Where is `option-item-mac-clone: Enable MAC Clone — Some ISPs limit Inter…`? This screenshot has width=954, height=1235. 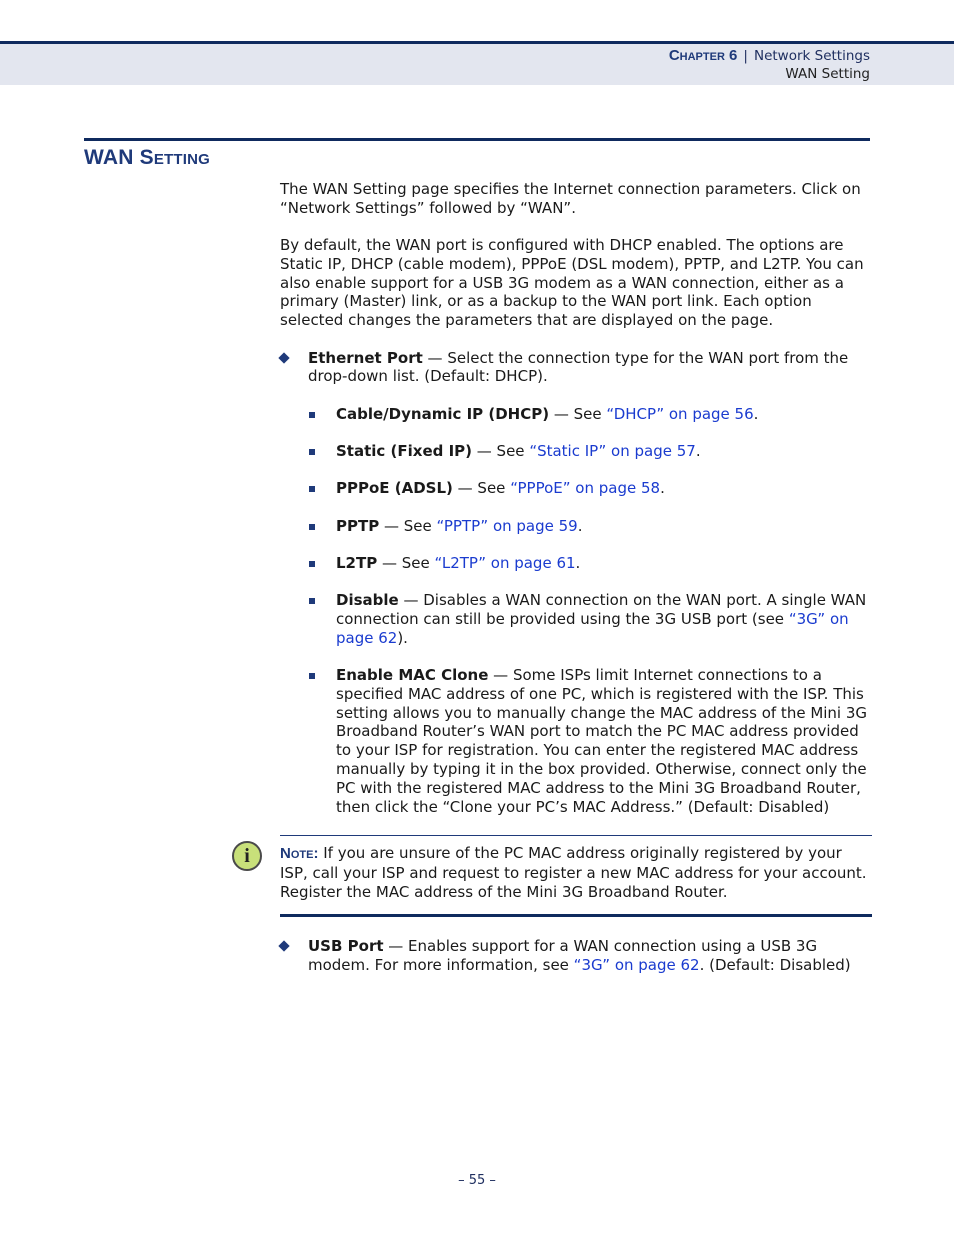
option-item-mac-clone: Enable MAC Clone — Some ISPs limit Inter… is located at coordinates (576, 741).